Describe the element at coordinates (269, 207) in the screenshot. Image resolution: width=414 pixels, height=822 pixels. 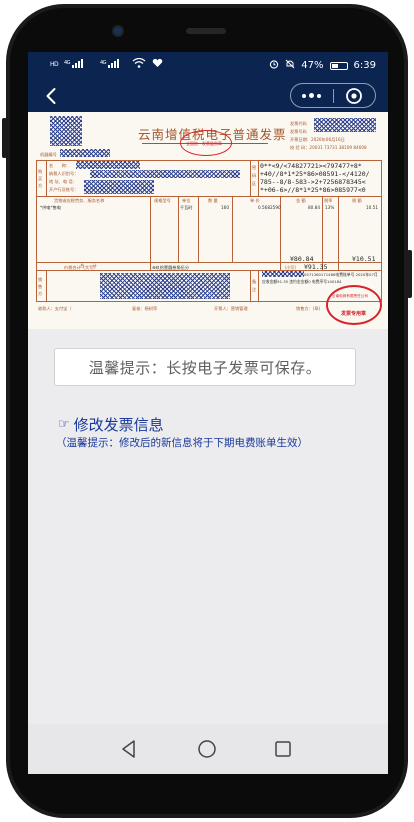
I see `item-price: 0.5682590` at that location.